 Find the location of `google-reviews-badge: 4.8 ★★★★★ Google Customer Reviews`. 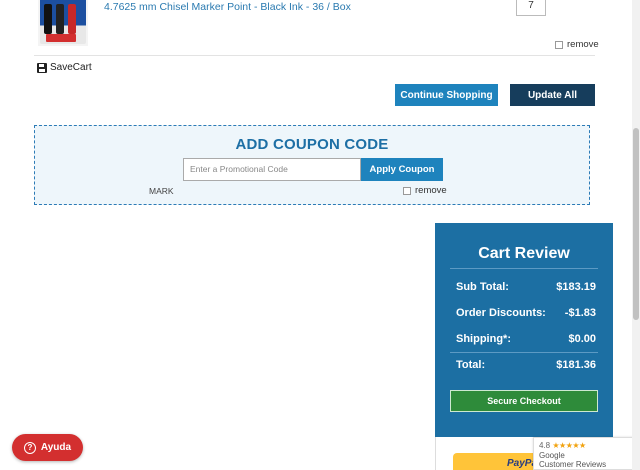

google-reviews-badge: 4.8 ★★★★★ Google Customer Reviews is located at coordinates (586, 453).